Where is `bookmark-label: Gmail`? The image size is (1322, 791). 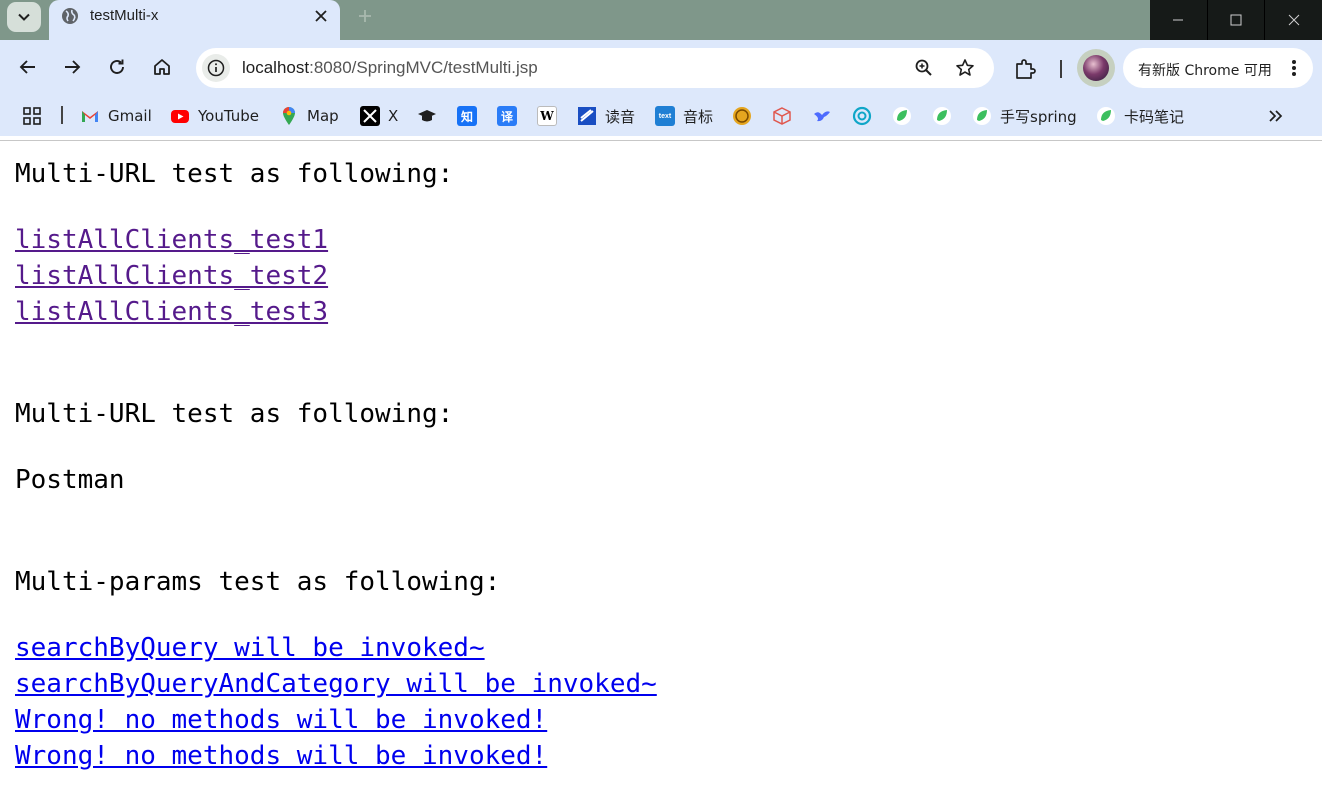 bookmark-label: Gmail is located at coordinates (130, 116).